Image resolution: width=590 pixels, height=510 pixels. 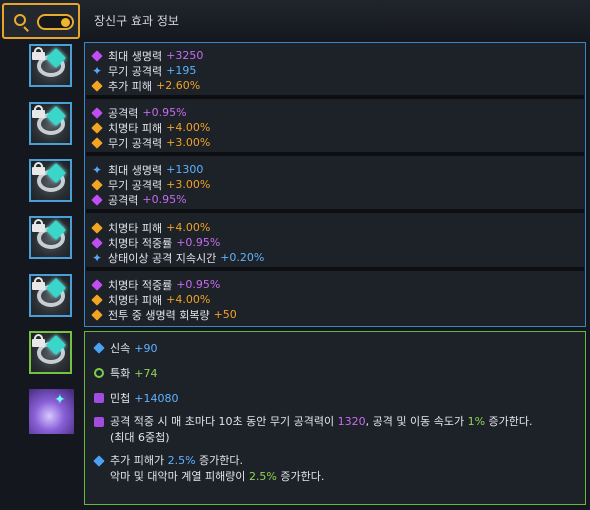 What do you see at coordinates (185, 55) in the screenshot?
I see `effect-value: +3250` at bounding box center [185, 55].